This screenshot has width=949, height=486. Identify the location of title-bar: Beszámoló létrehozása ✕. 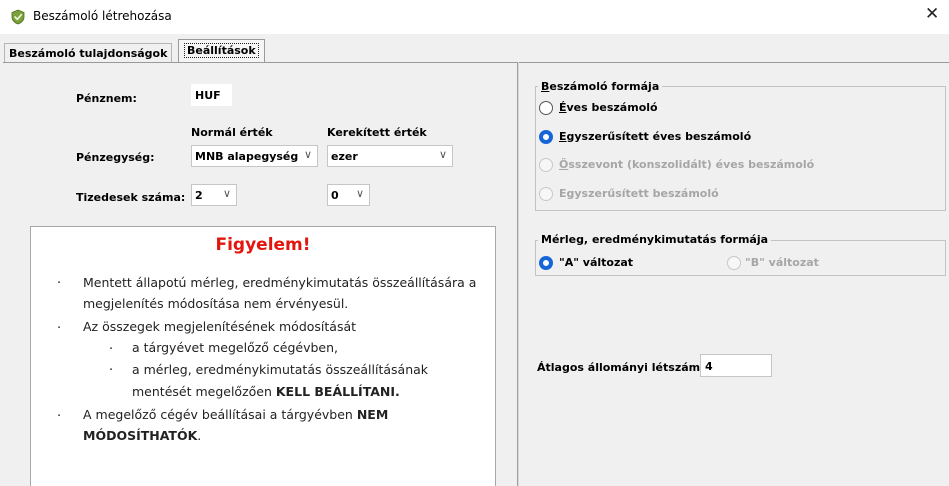
(474, 17).